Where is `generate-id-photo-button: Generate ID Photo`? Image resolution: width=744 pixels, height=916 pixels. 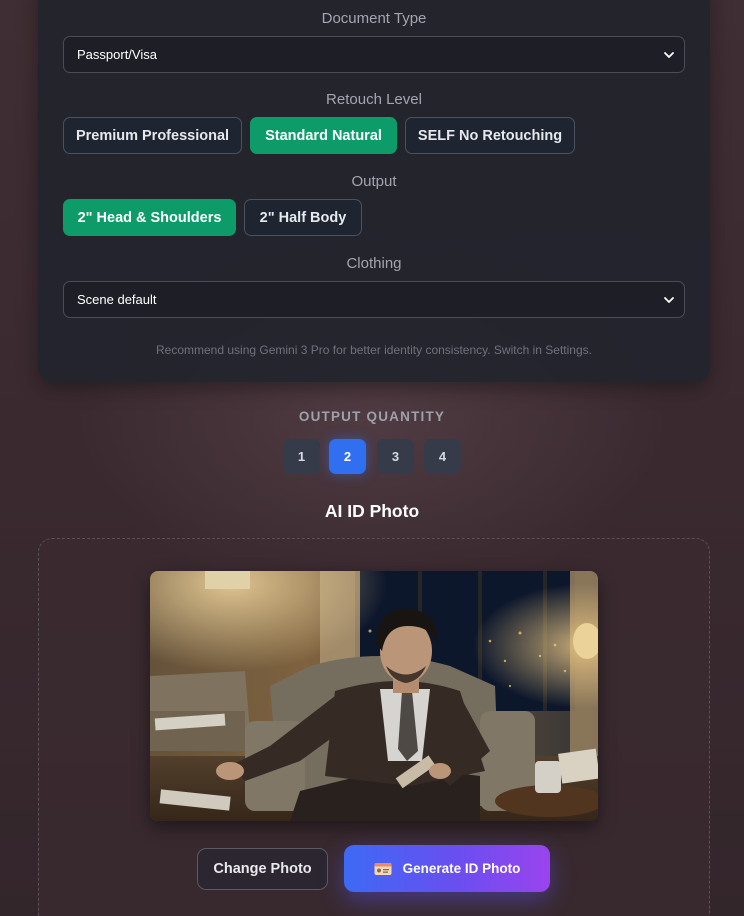
generate-id-photo-button: Generate ID Photo is located at coordinates (447, 868).